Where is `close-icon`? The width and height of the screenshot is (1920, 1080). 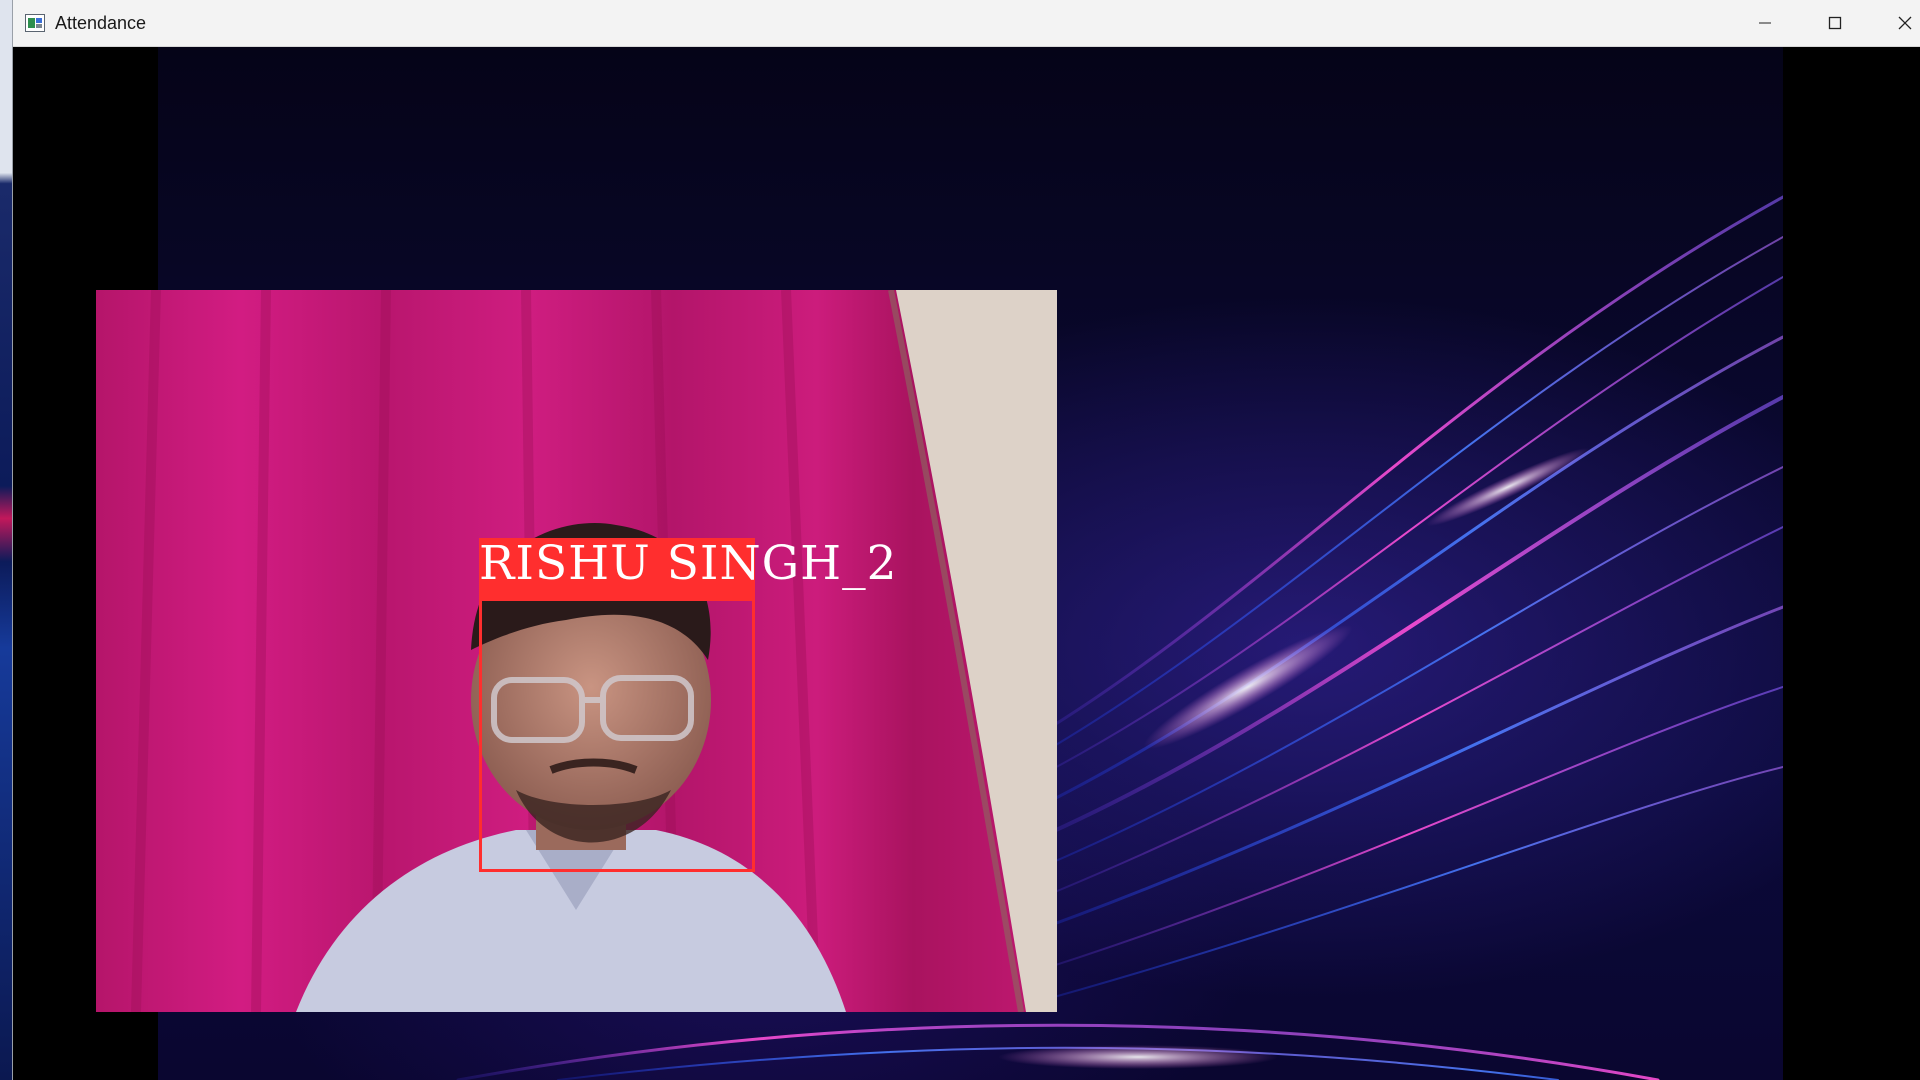
close-icon is located at coordinates (1905, 23).